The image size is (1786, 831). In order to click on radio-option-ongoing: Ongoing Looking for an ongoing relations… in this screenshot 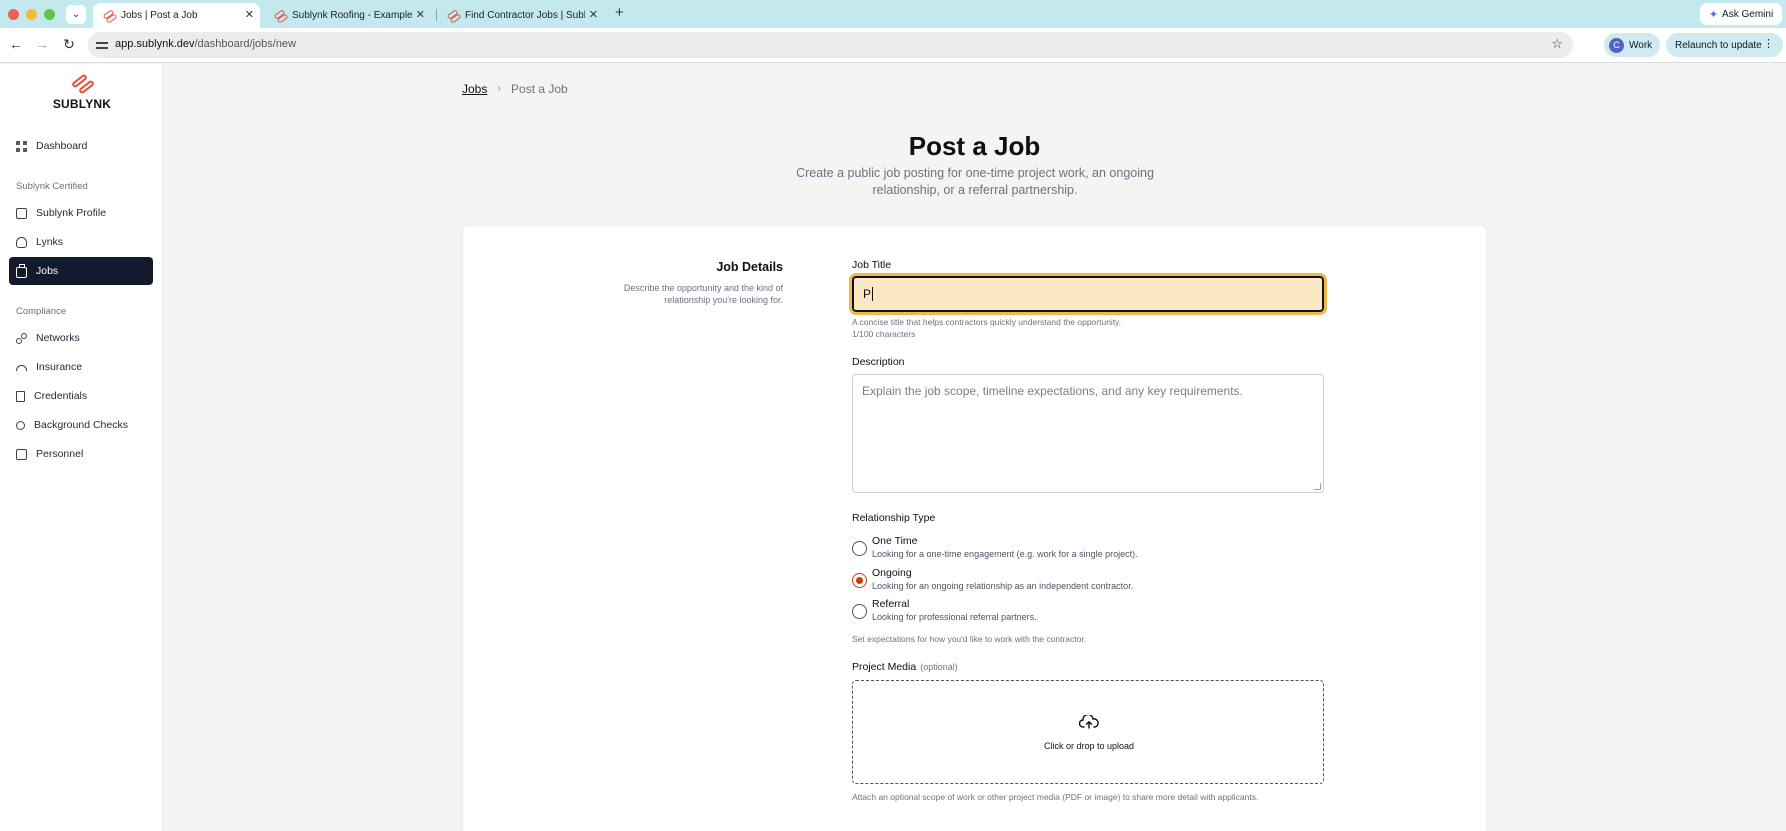, I will do `click(1092, 582)`.